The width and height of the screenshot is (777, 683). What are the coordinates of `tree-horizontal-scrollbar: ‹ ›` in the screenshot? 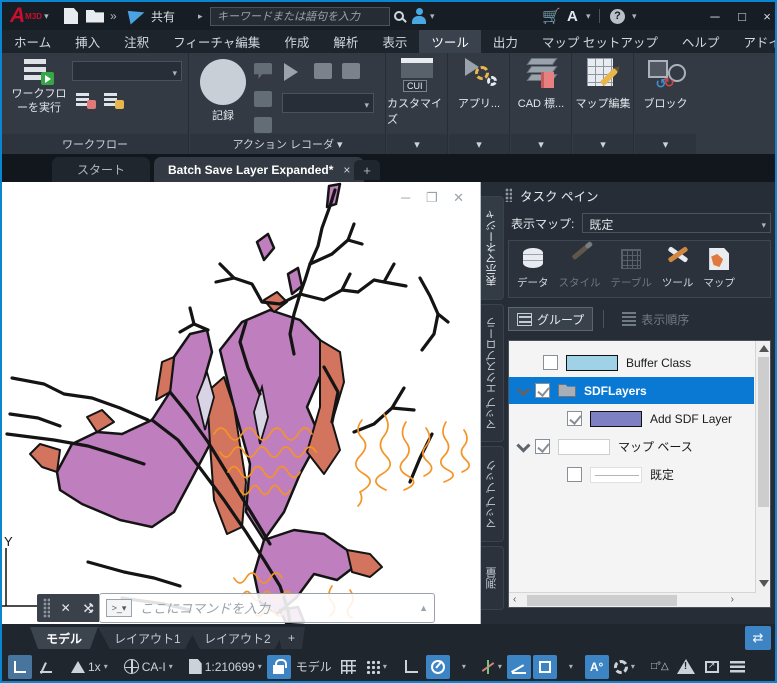 It's located at (632, 599).